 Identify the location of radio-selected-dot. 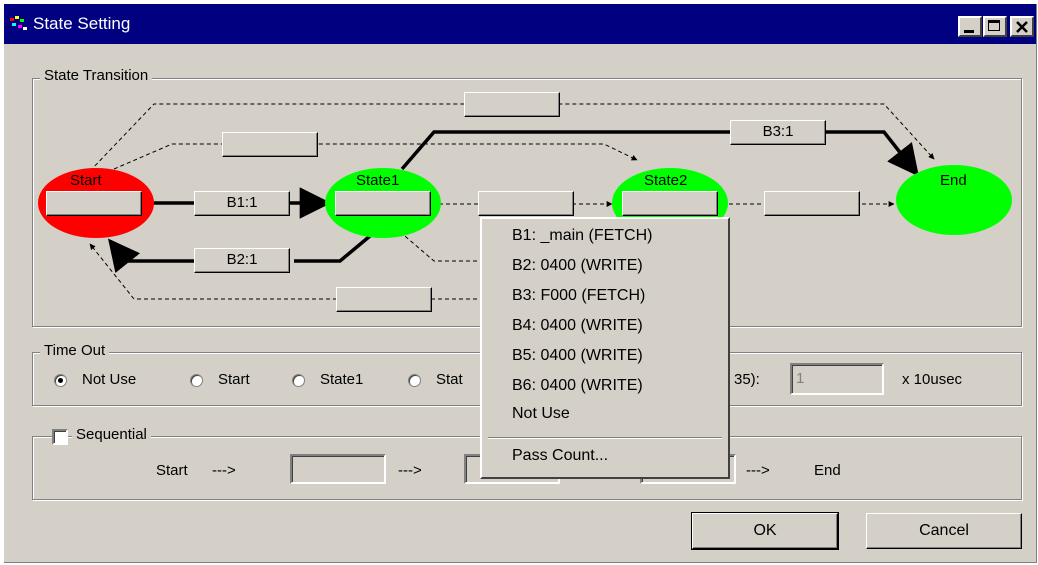
(60, 380).